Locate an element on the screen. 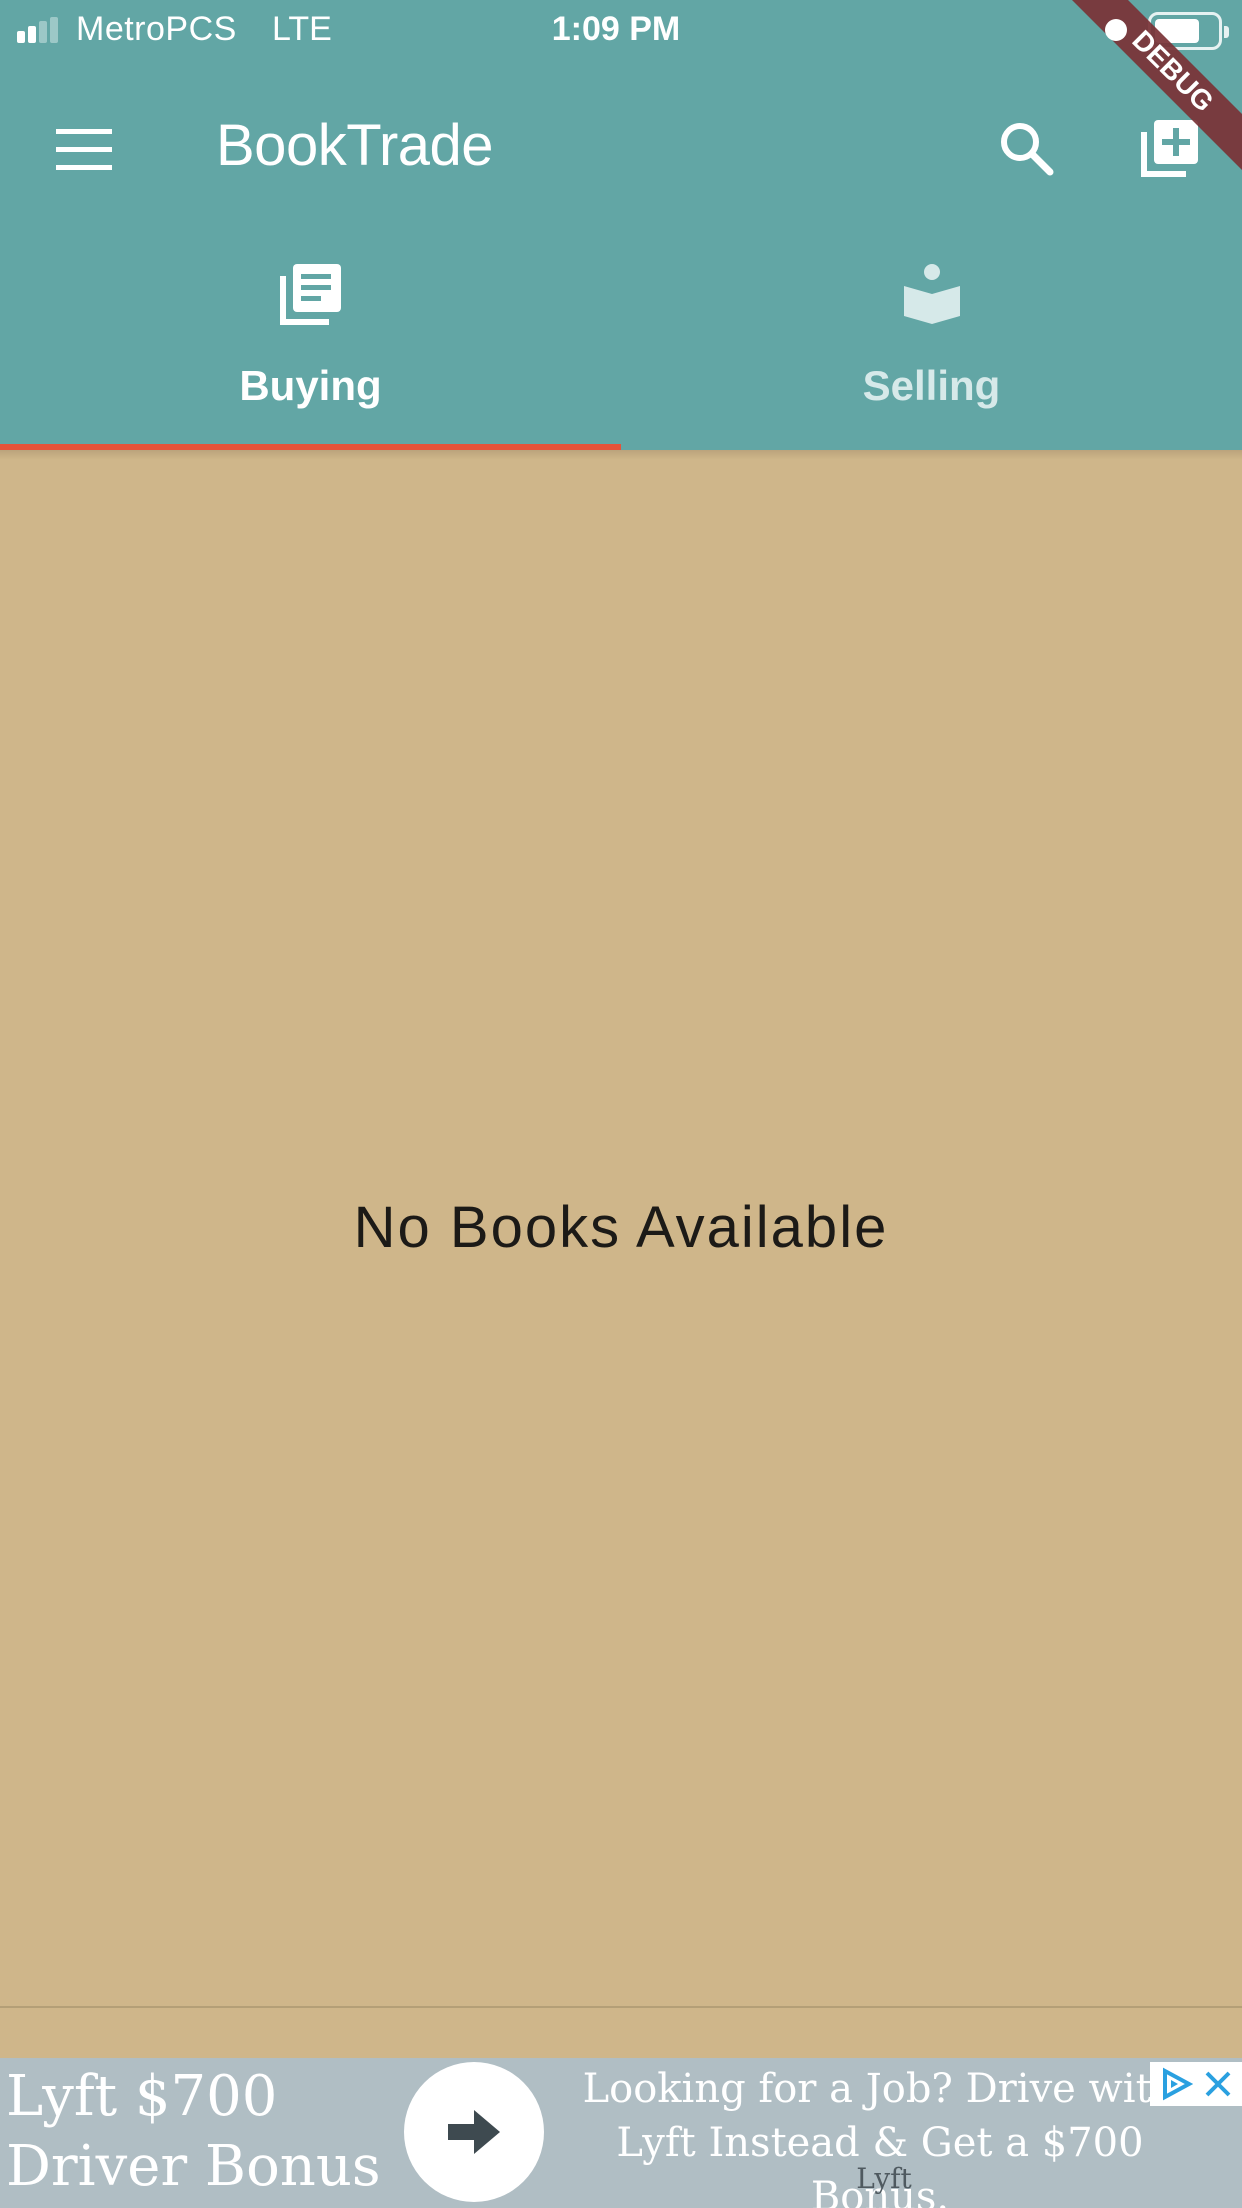 This screenshot has width=1242, height=2208. arrow-right-icon is located at coordinates (474, 2132).